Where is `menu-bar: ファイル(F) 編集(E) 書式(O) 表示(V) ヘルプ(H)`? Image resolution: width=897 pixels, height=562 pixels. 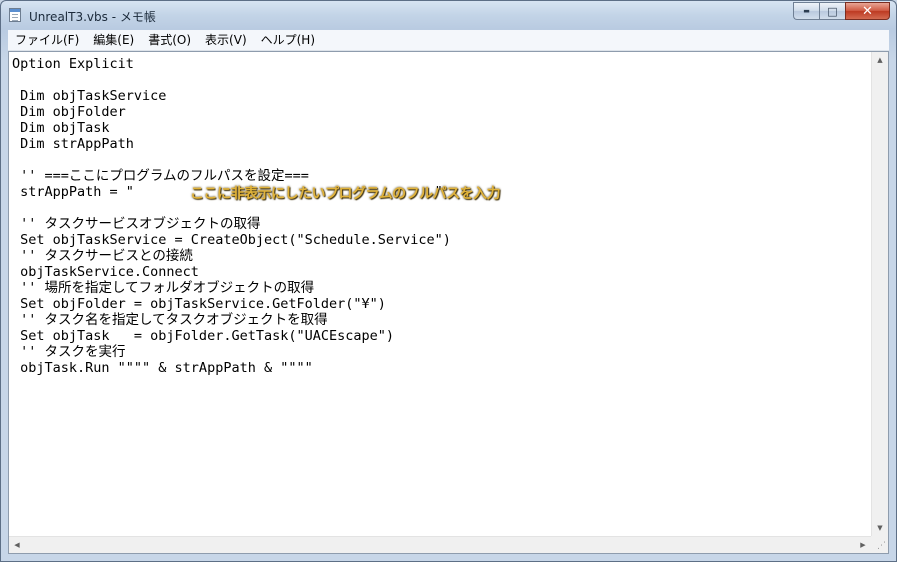 menu-bar: ファイル(F) 編集(E) 書式(O) 表示(V) ヘルプ(H) is located at coordinates (448, 40).